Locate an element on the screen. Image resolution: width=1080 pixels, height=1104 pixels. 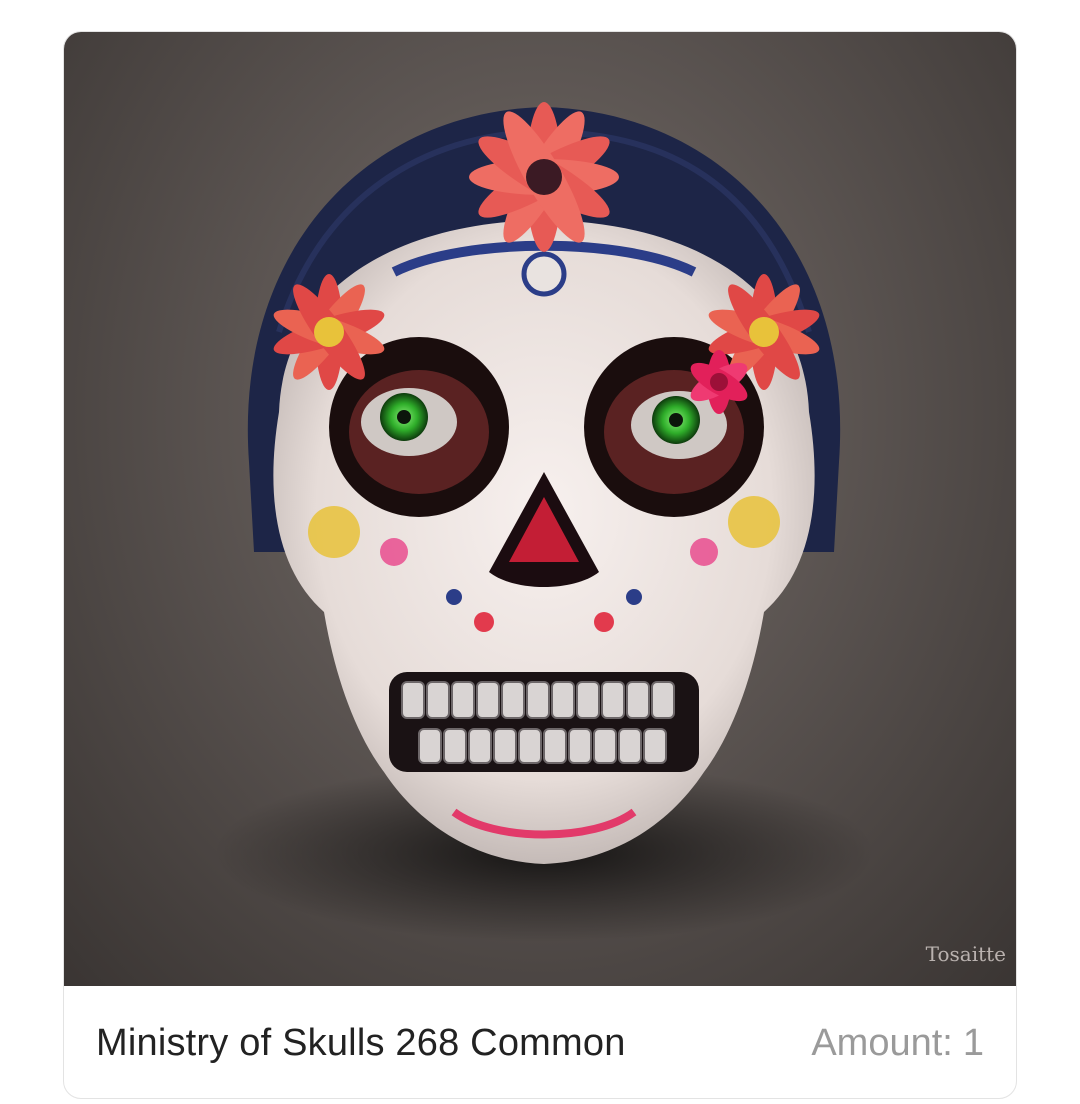
artist-signature: Tosaitte is located at coordinates (965, 954).